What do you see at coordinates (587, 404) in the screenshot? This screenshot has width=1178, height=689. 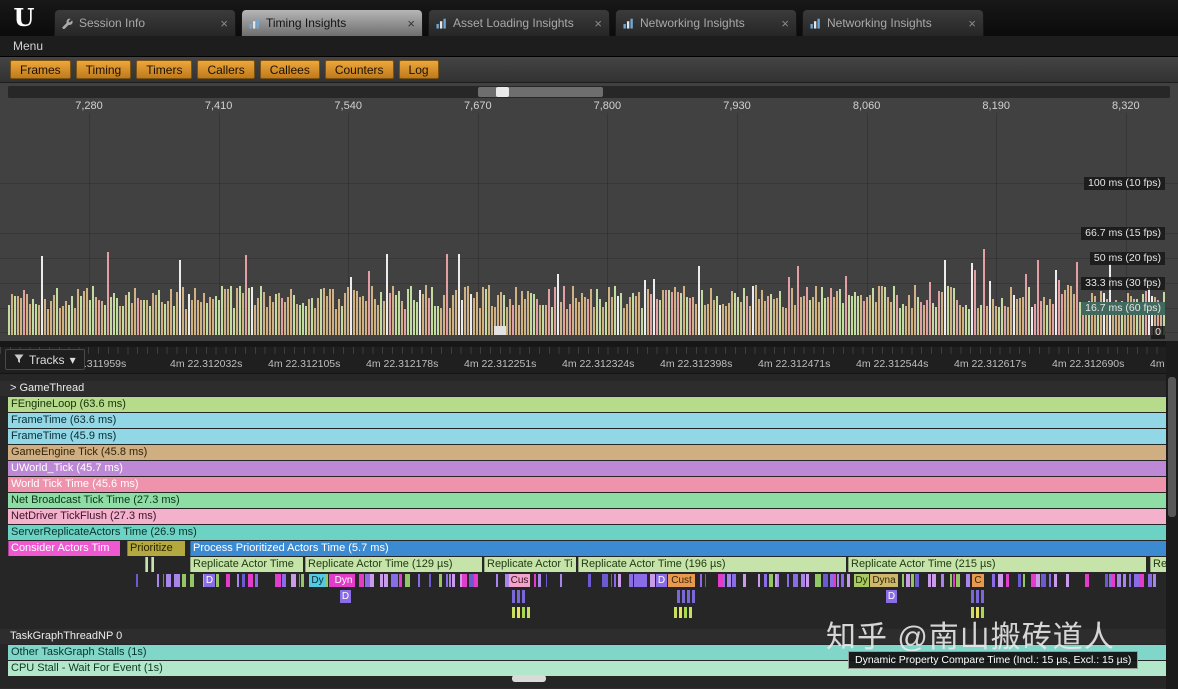 I see `timing-event-fengineloop-63-6-ms: FEngineLoop (63.6 ms)` at bounding box center [587, 404].